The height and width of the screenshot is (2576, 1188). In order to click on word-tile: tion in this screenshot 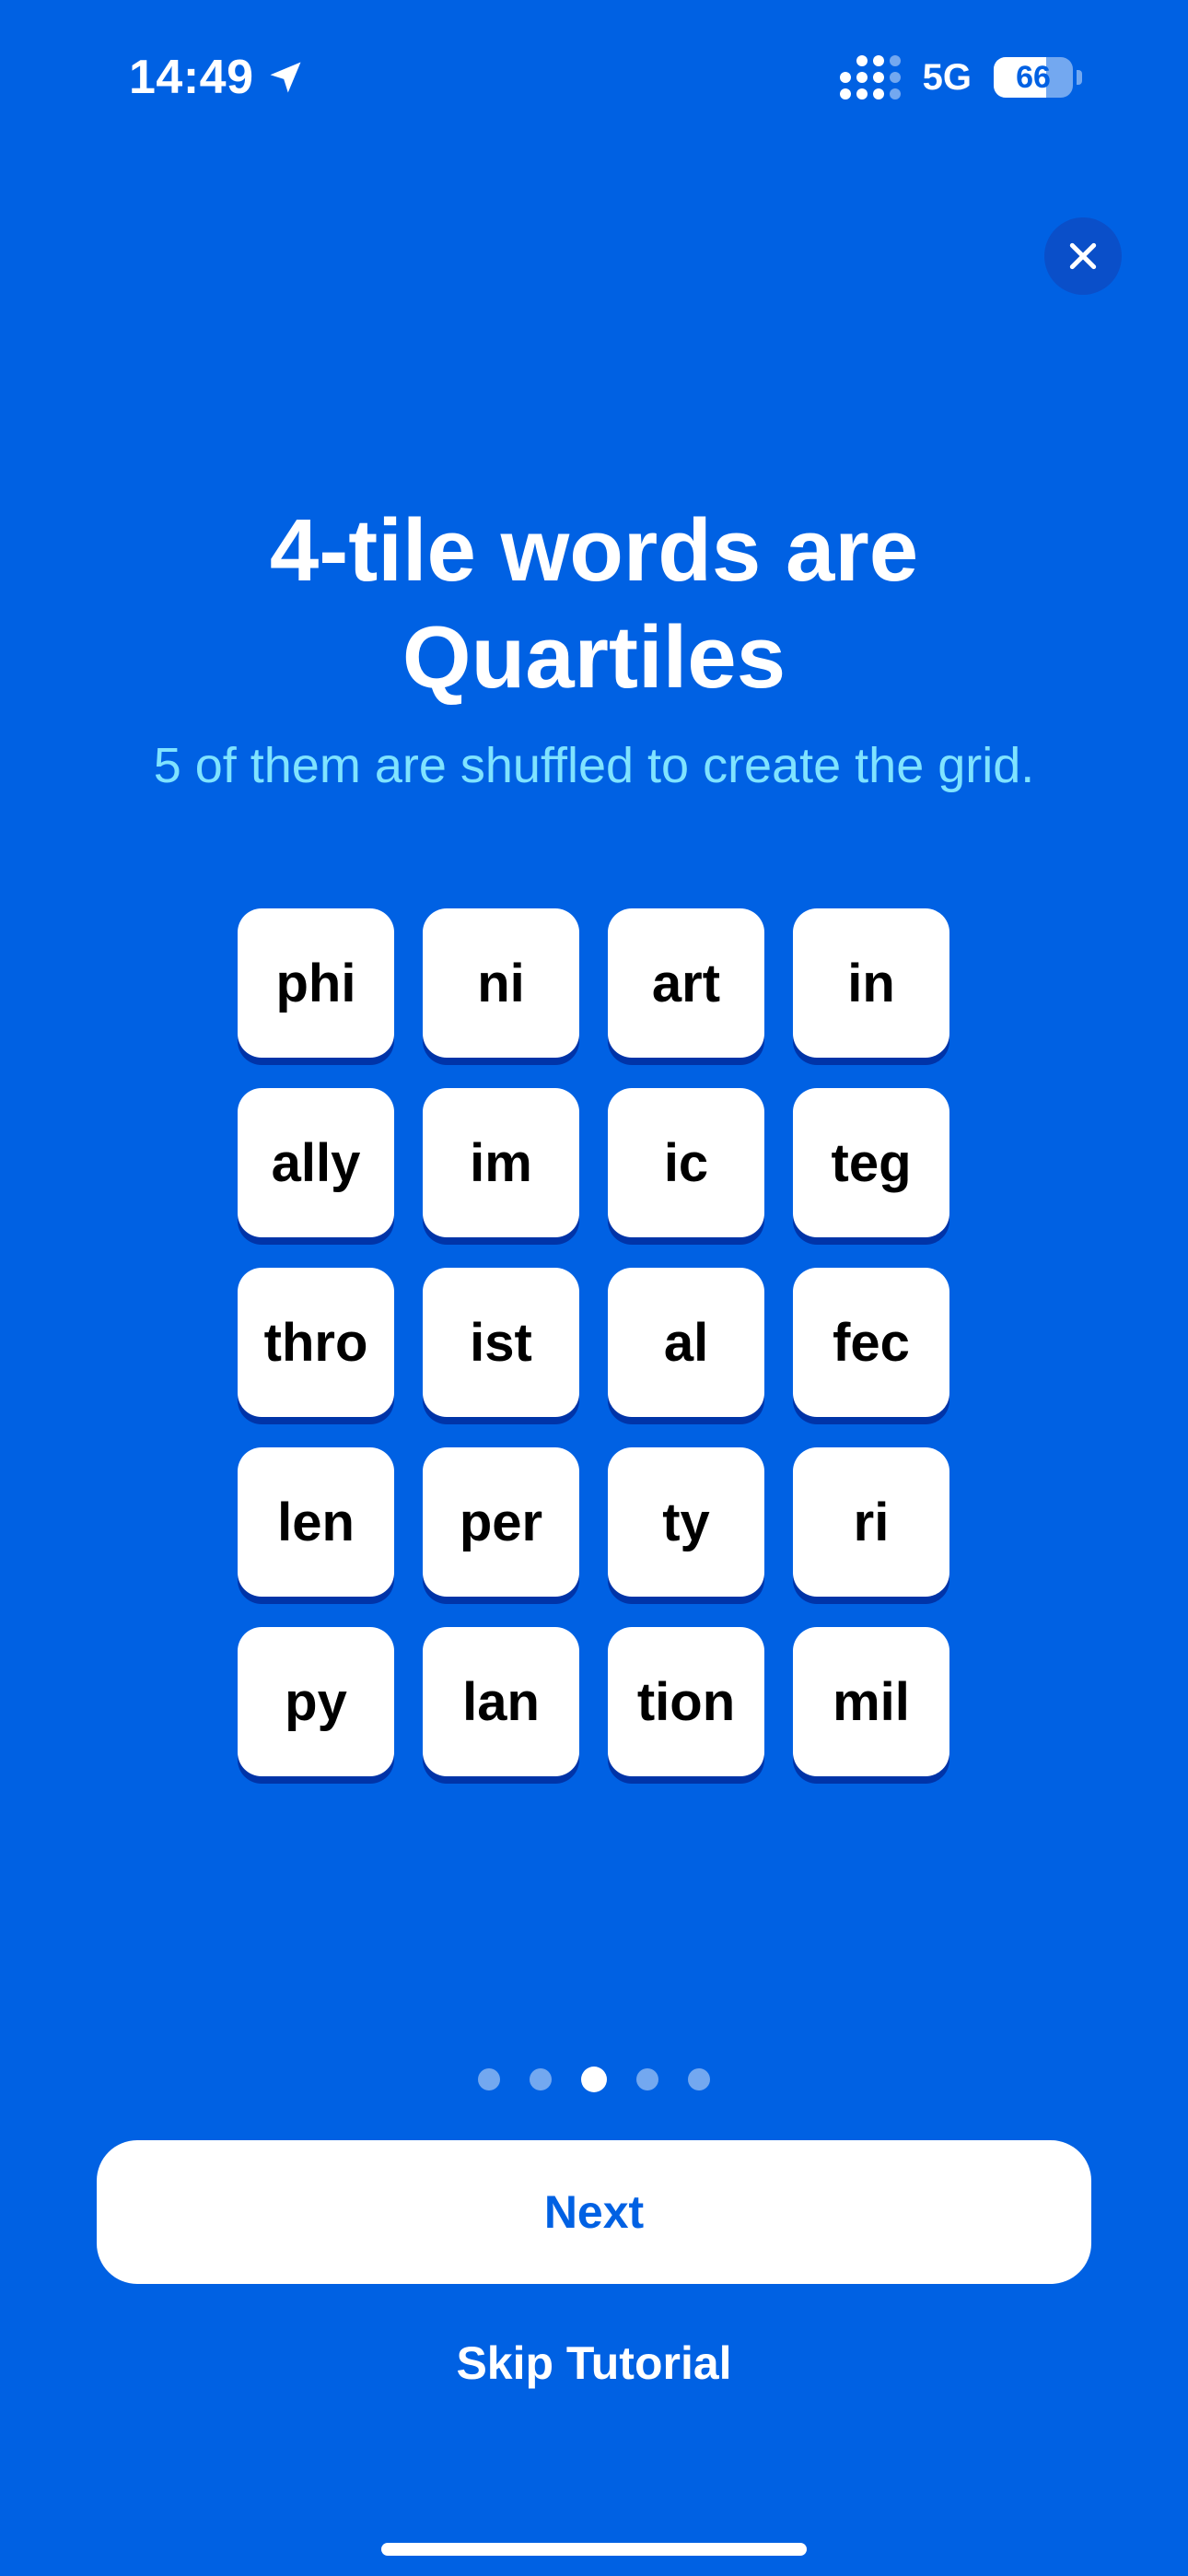, I will do `click(686, 1701)`.